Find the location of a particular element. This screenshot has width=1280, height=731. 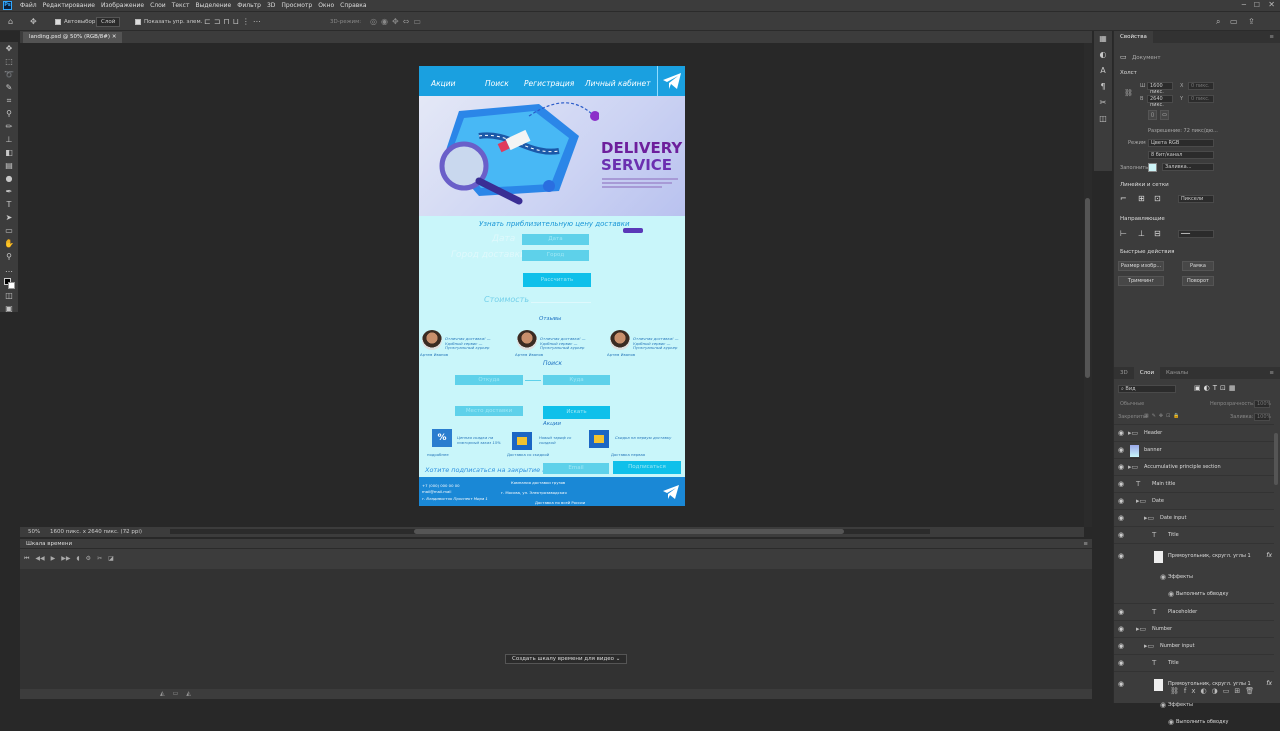

color-swatches-icon is located at coordinates (9, 282).